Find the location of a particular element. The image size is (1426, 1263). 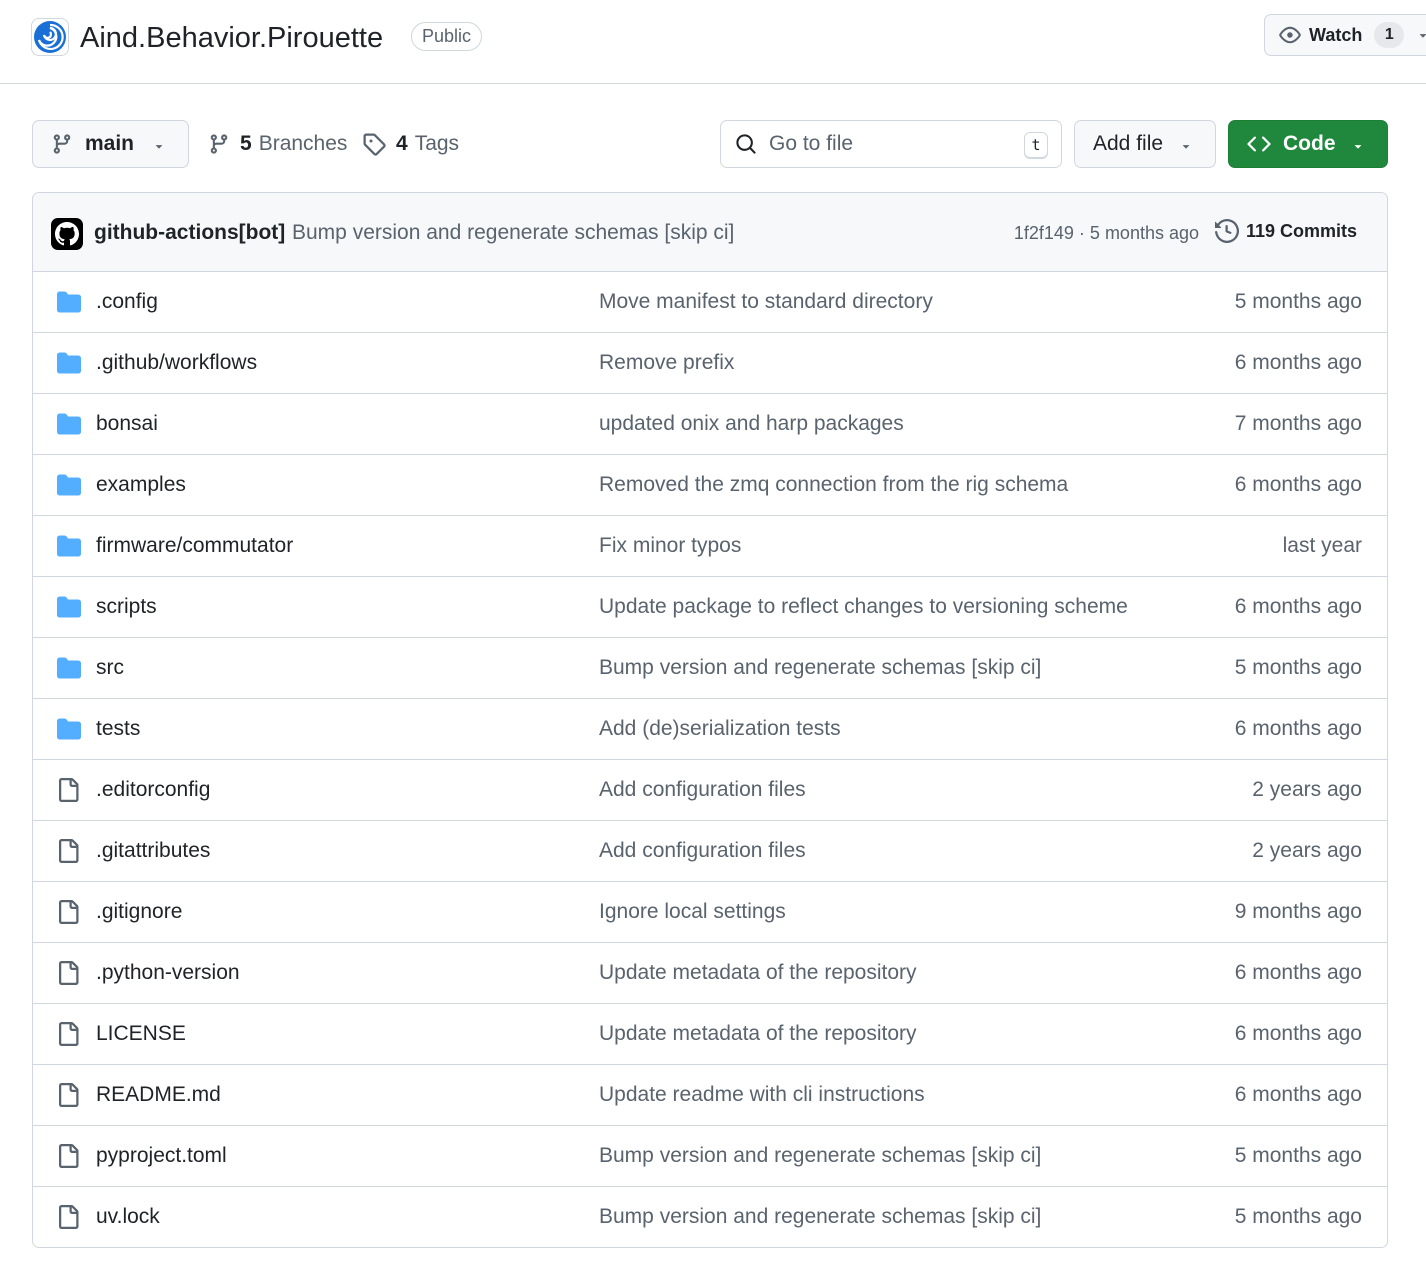

tags-link: 4 Tags is located at coordinates (410, 144).